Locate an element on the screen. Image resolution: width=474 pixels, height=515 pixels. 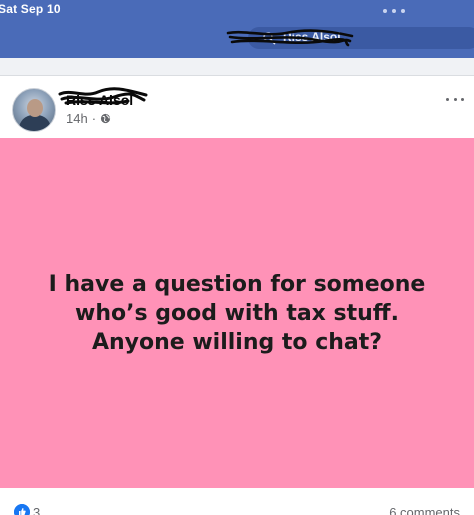
search-bar is located at coordinates (361, 38).